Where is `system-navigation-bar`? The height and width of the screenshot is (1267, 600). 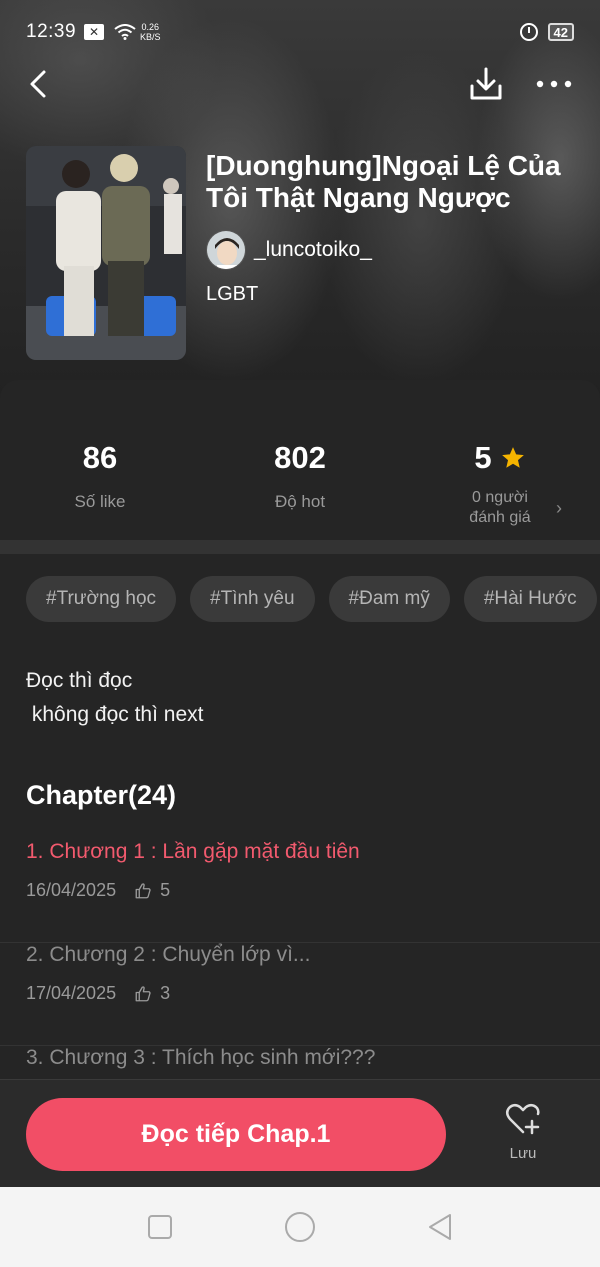
system-navigation-bar is located at coordinates (300, 1227).